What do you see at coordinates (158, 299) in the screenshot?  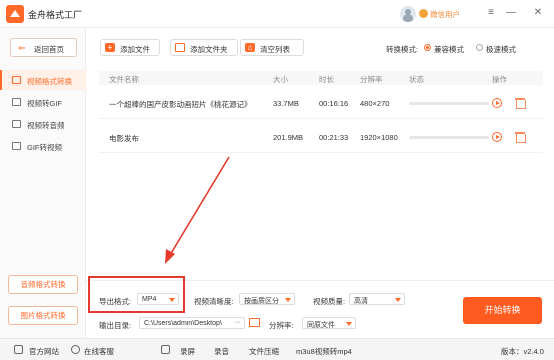 I see `export-format-select: MP4` at bounding box center [158, 299].